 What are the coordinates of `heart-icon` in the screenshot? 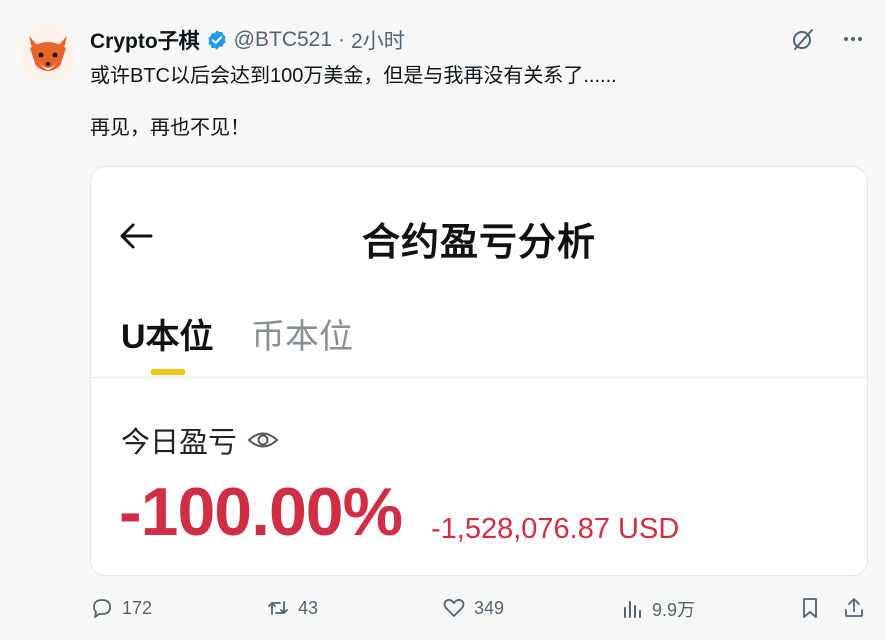 It's located at (454, 607).